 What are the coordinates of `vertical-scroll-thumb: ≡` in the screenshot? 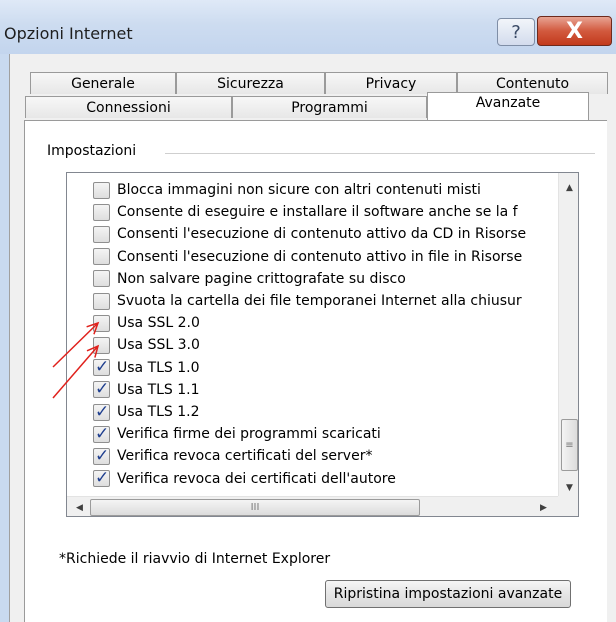 It's located at (569, 445).